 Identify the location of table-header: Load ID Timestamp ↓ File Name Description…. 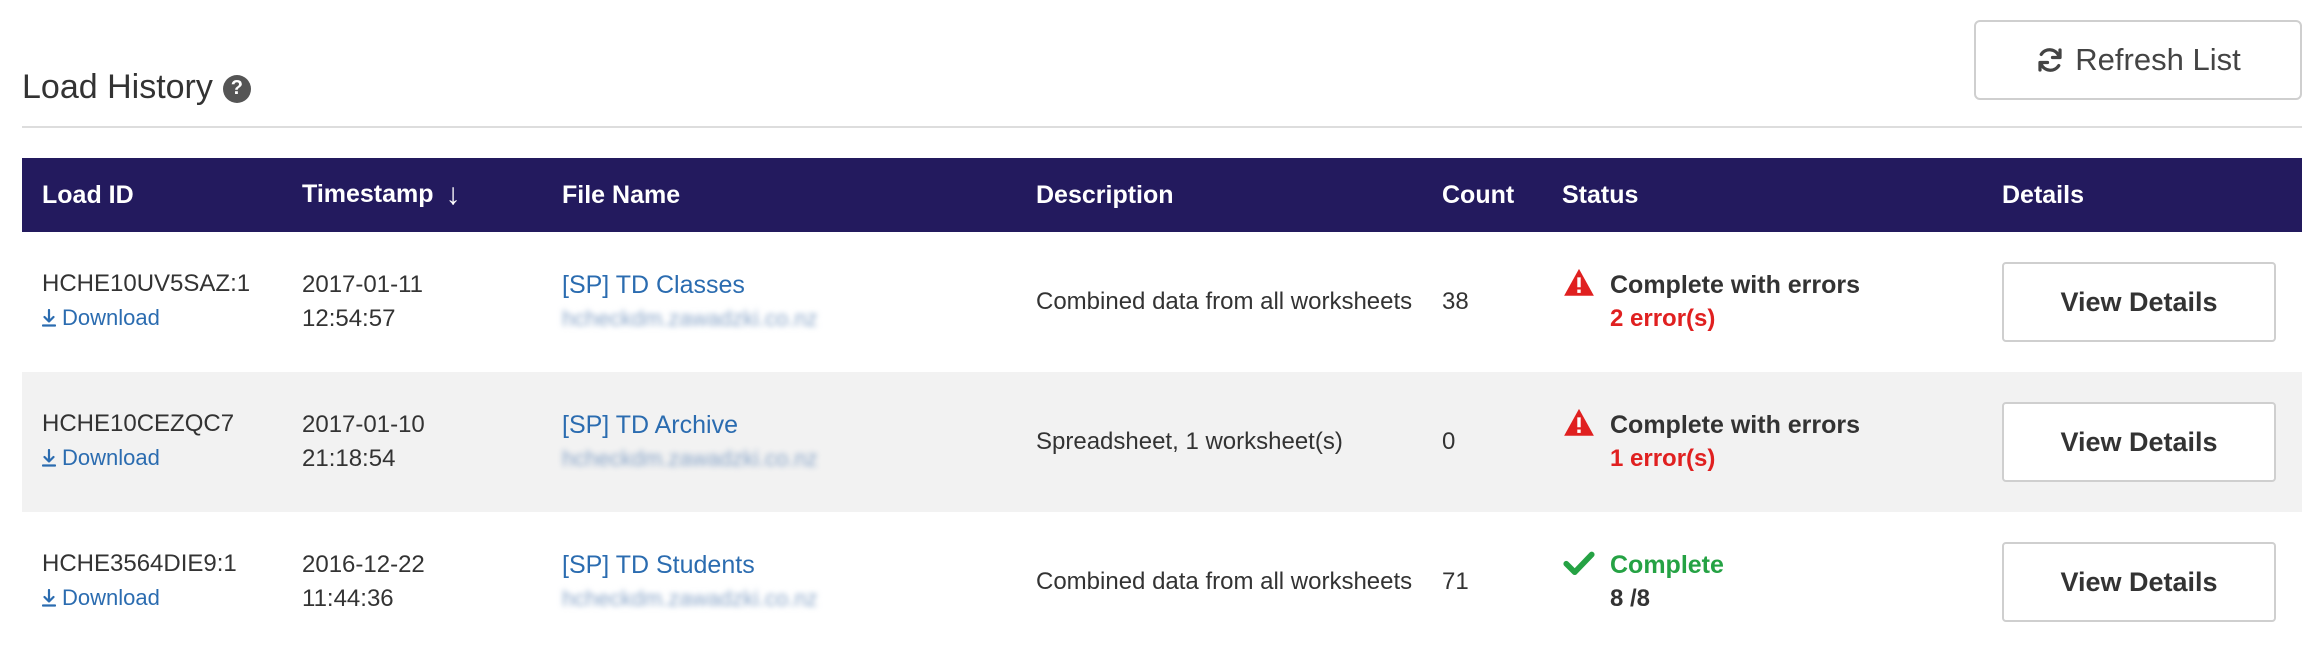
(1162, 195).